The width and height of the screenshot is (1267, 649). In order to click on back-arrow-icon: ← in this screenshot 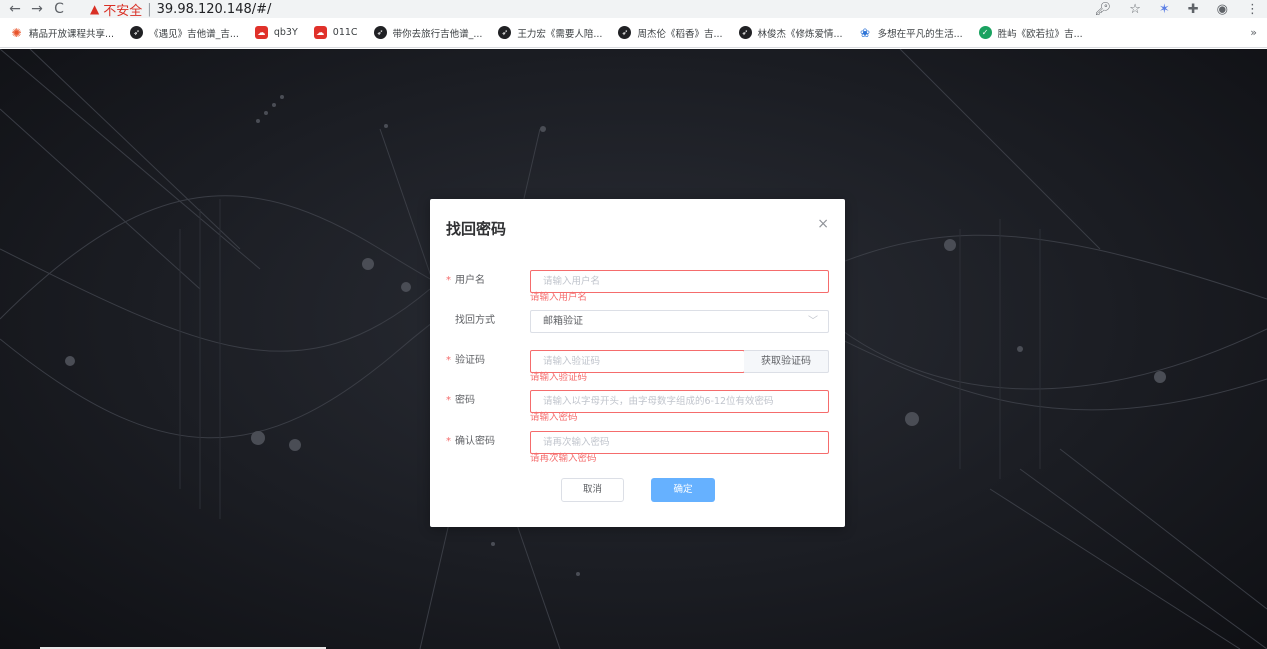, I will do `click(15, 9)`.